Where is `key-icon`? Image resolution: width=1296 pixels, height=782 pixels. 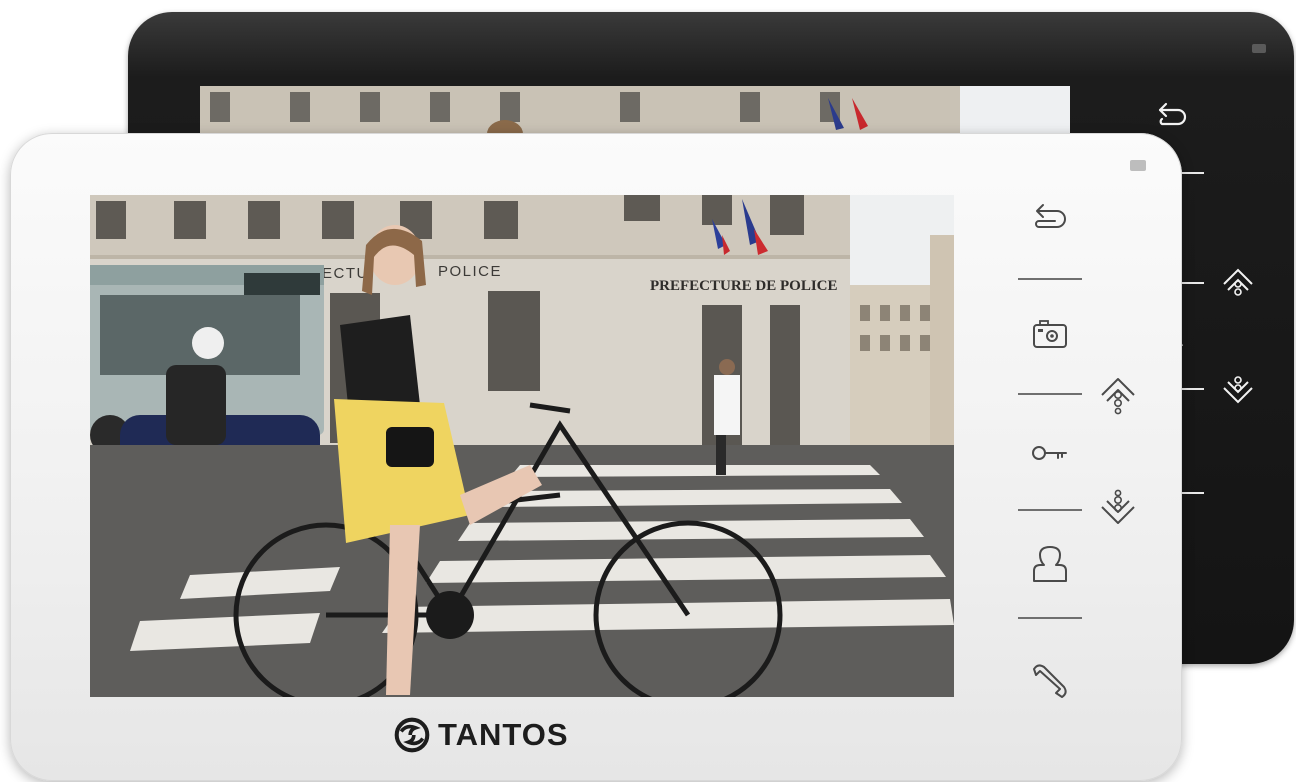
key-icon is located at coordinates (1050, 453).